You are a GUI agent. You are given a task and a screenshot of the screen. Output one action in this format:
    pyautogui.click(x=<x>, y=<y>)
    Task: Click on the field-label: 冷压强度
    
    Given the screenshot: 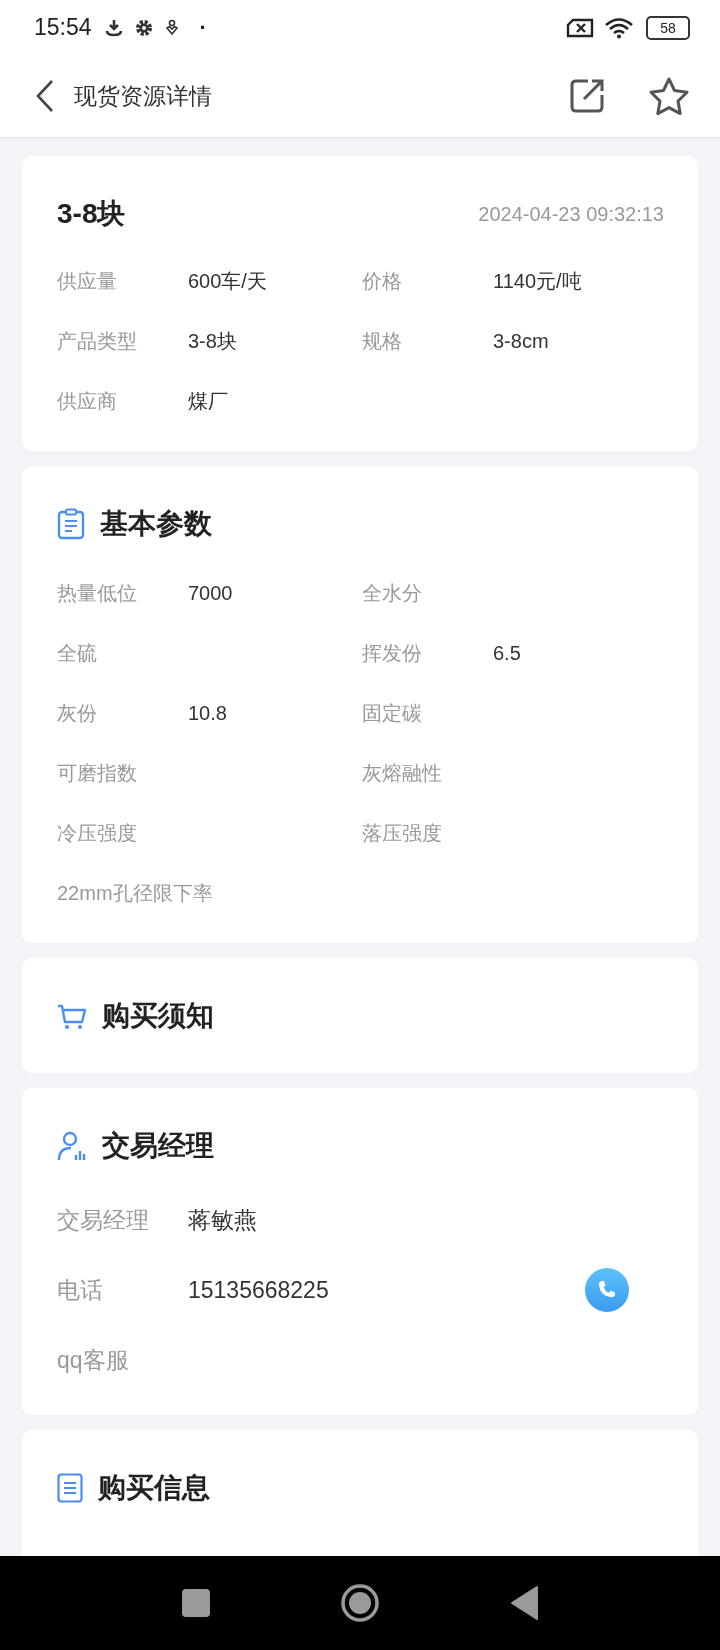 What is the action you would take?
    pyautogui.click(x=97, y=833)
    